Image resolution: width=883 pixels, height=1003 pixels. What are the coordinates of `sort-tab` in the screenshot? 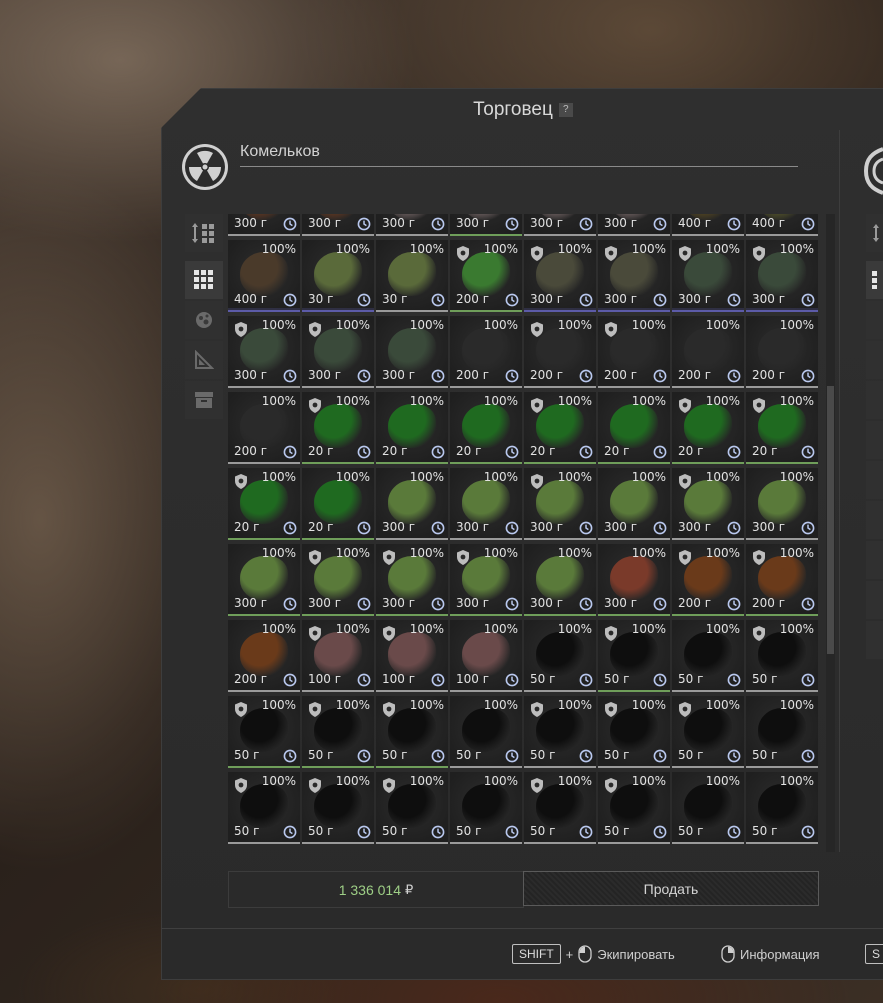 It's located at (204, 233).